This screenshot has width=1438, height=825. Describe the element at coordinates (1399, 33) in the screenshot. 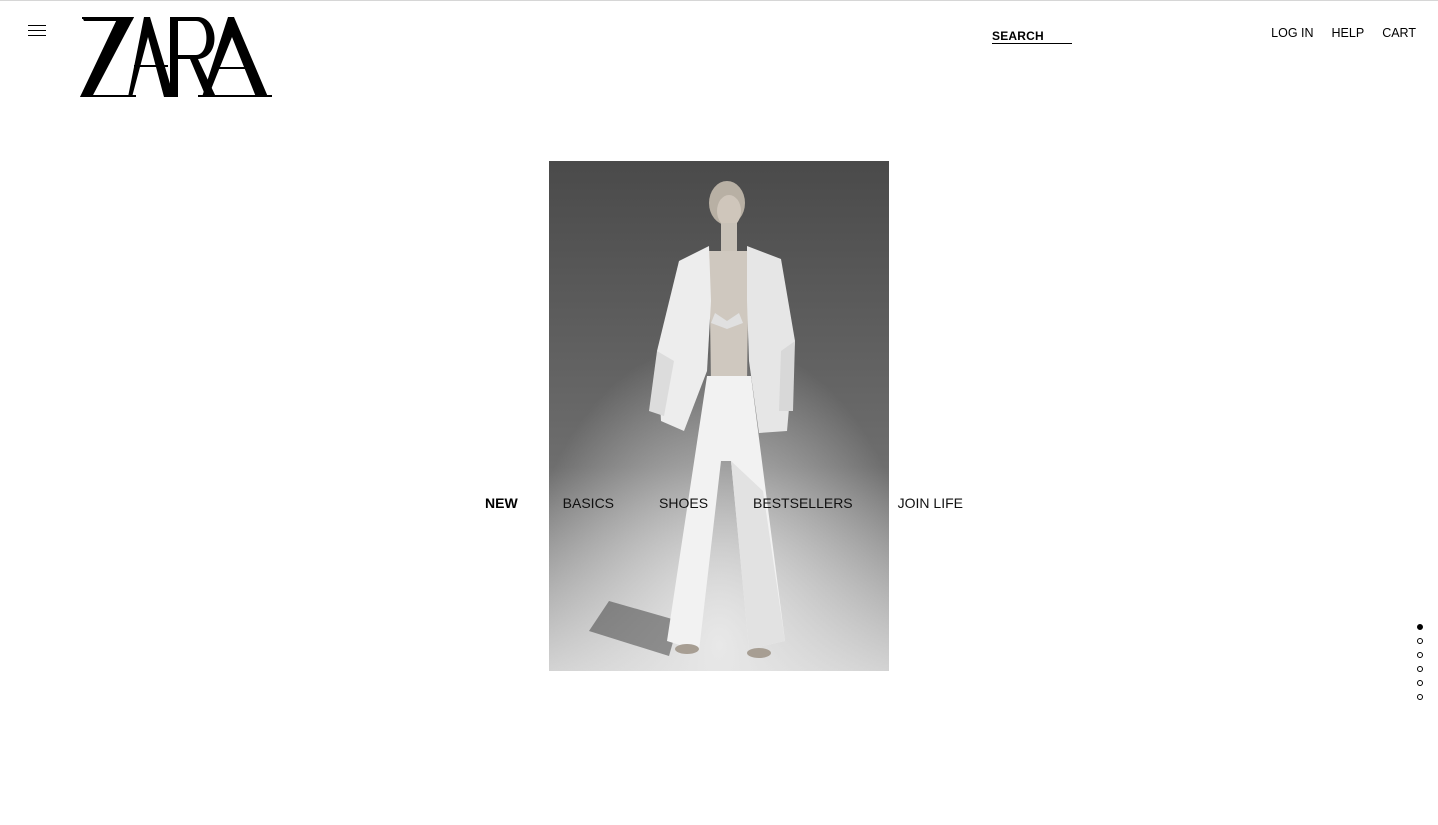

I see `cart-link: CART` at that location.